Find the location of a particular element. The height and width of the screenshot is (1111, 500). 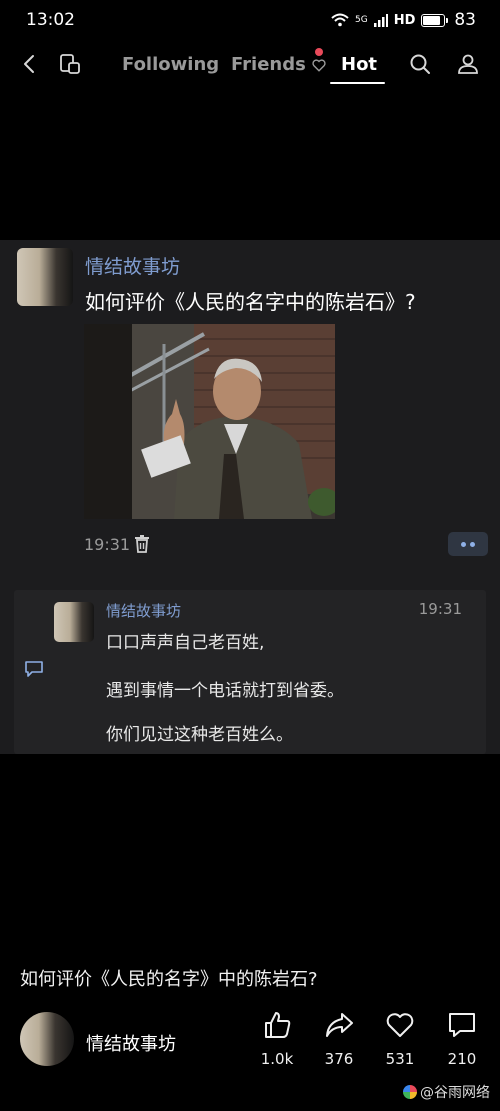

feed-author: 情结故事坊 is located at coordinates (131, 1043).